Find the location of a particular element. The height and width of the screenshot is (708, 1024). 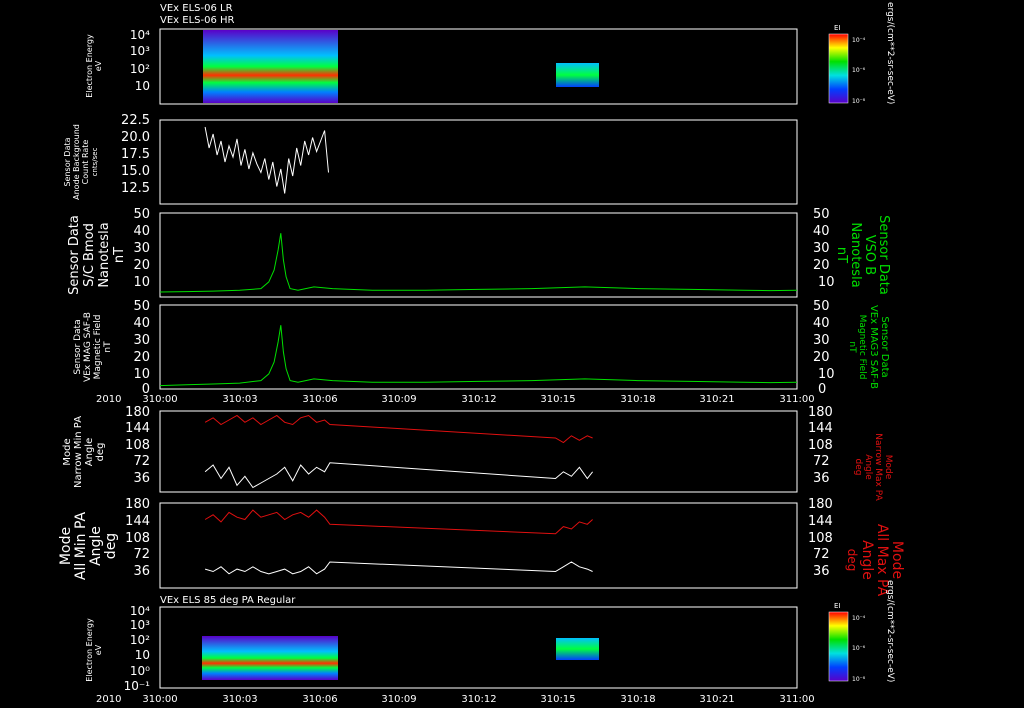

colorbar-top-label: EI is located at coordinates (837, 28).